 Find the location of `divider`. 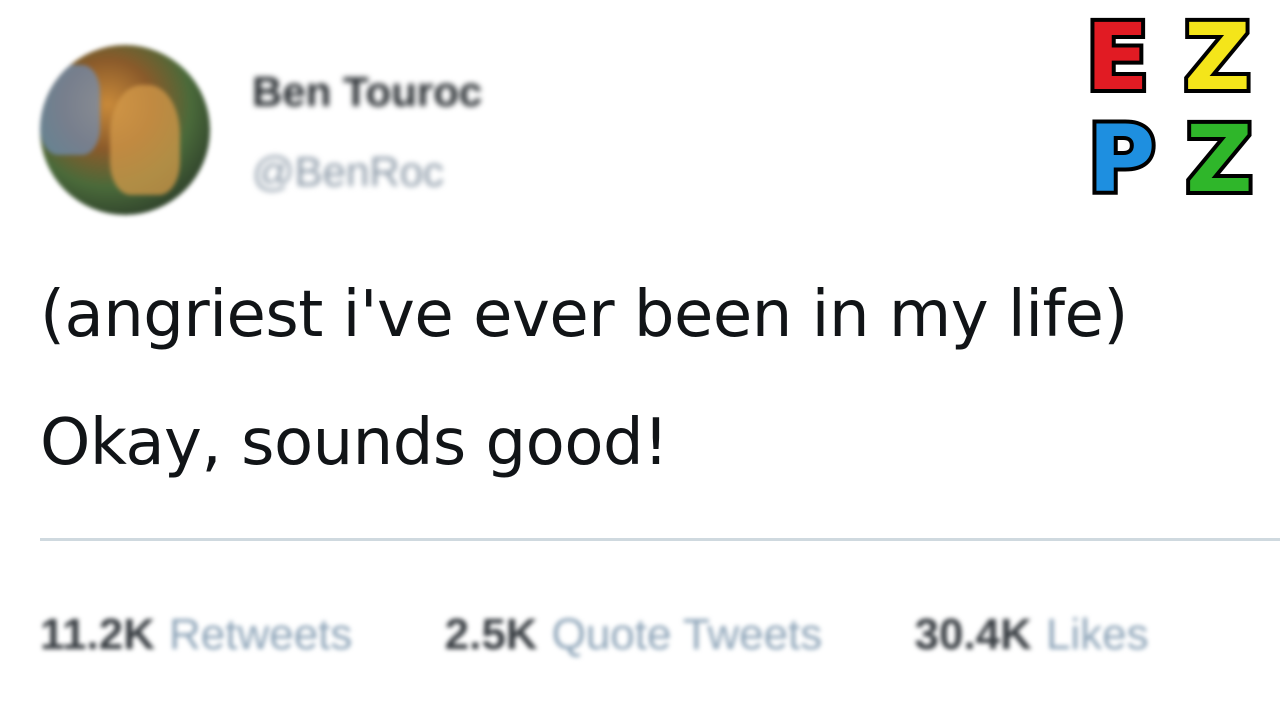

divider is located at coordinates (660, 539).